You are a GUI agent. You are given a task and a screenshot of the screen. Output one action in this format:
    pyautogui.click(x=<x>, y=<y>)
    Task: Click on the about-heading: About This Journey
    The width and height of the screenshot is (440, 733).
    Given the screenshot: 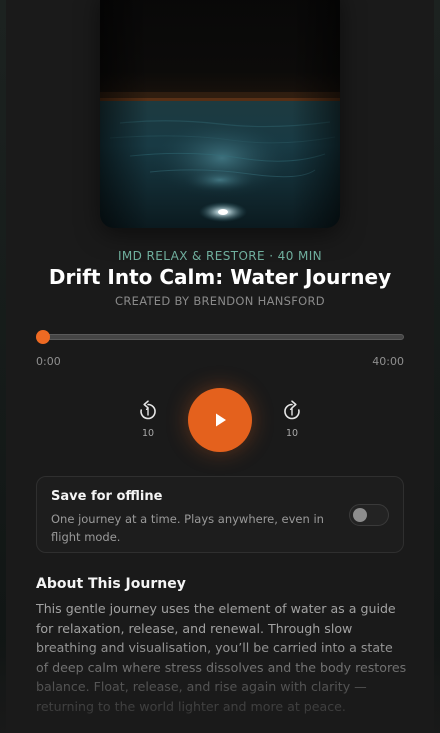 What is the action you would take?
    pyautogui.click(x=111, y=584)
    